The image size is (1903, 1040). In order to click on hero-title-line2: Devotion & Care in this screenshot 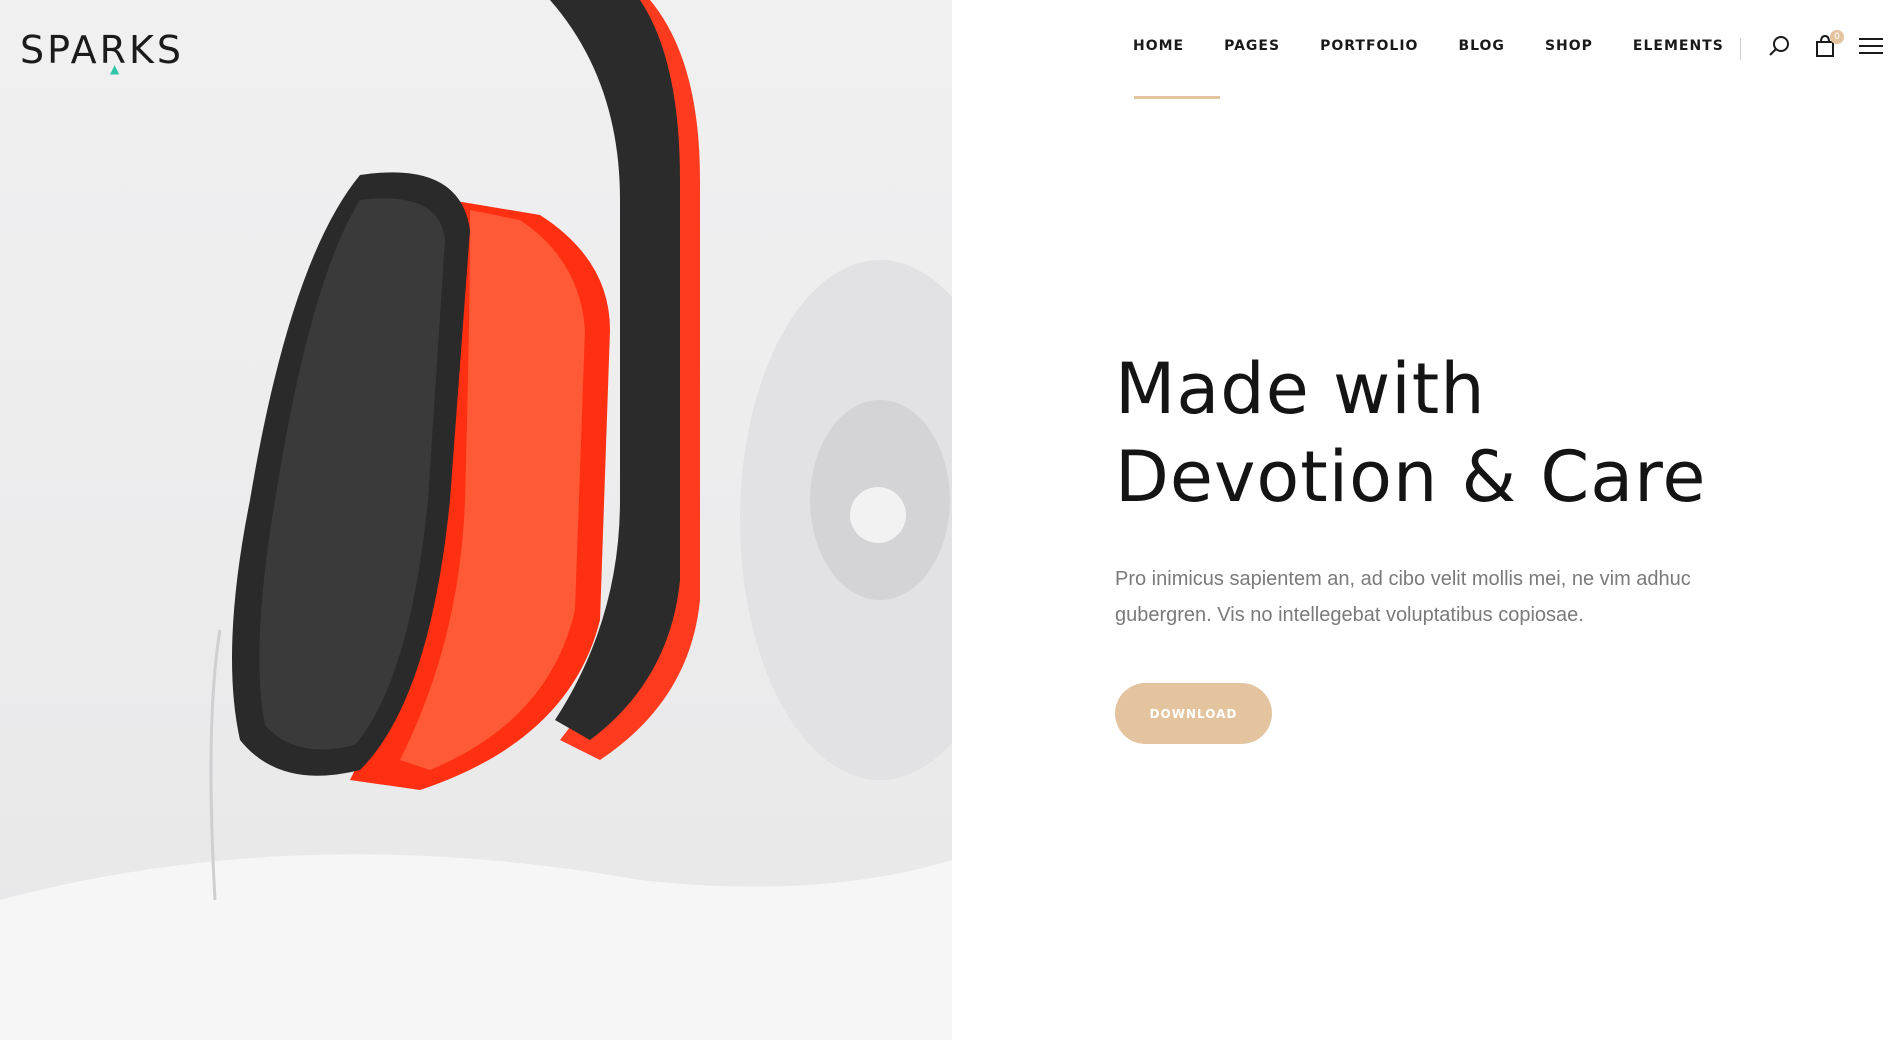, I will do `click(1411, 477)`.